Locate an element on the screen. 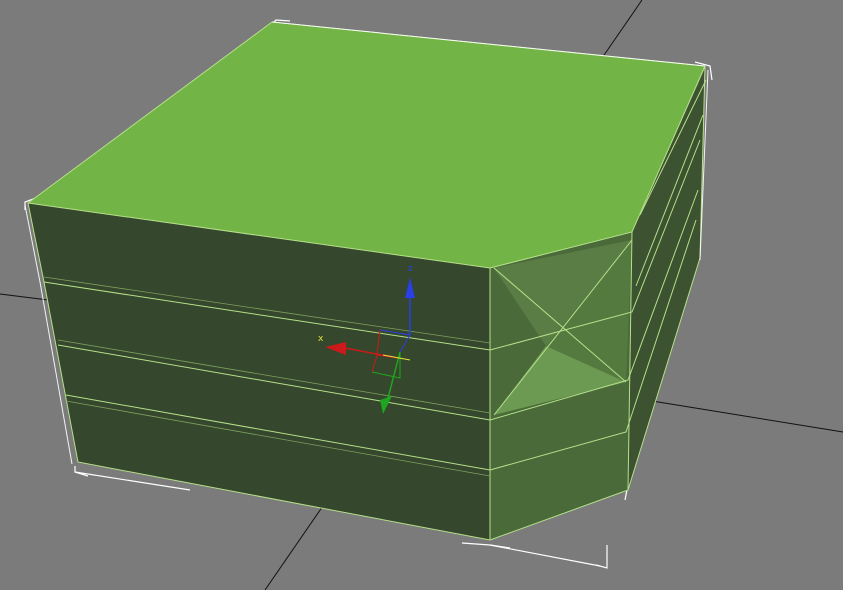 Image resolution: width=843 pixels, height=590 pixels. gizmo-x-label: x is located at coordinates (321, 339).